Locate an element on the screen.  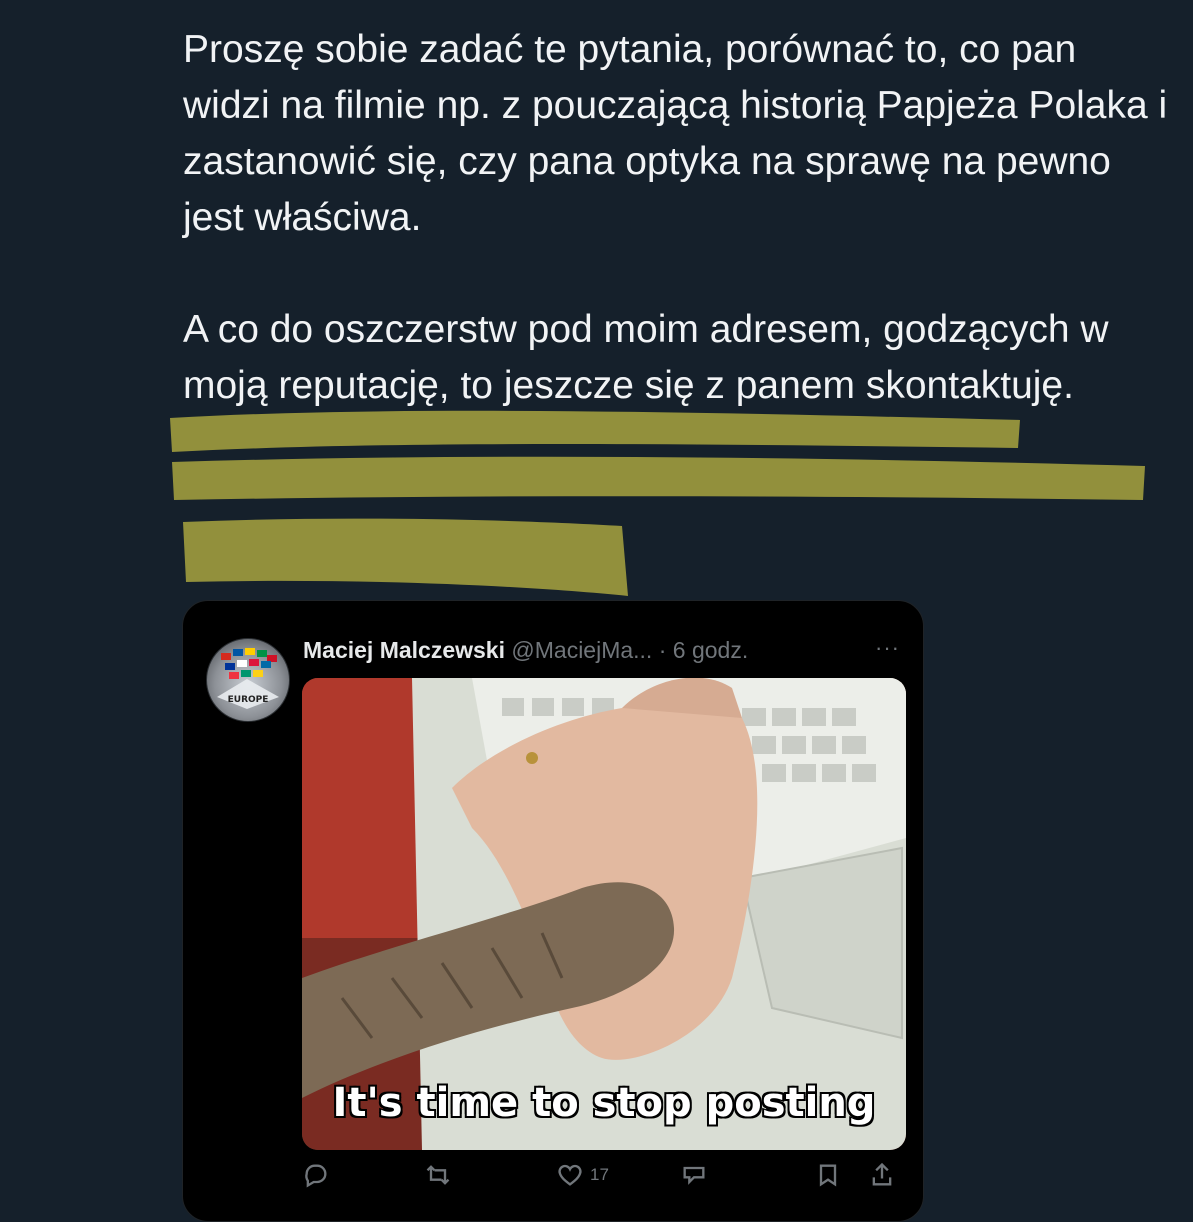
avatar-lettering: EUROPE is located at coordinates (248, 700).